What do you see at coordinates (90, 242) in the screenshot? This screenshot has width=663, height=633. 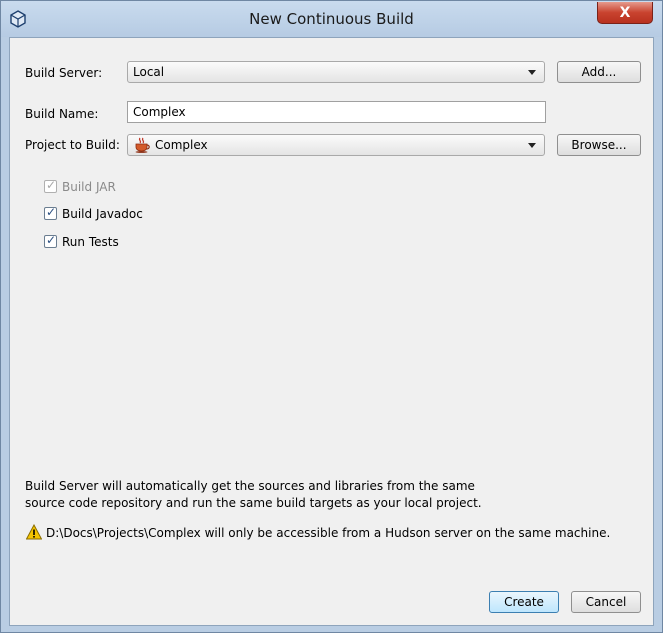 I see `run-tests-label: Run Tests` at bounding box center [90, 242].